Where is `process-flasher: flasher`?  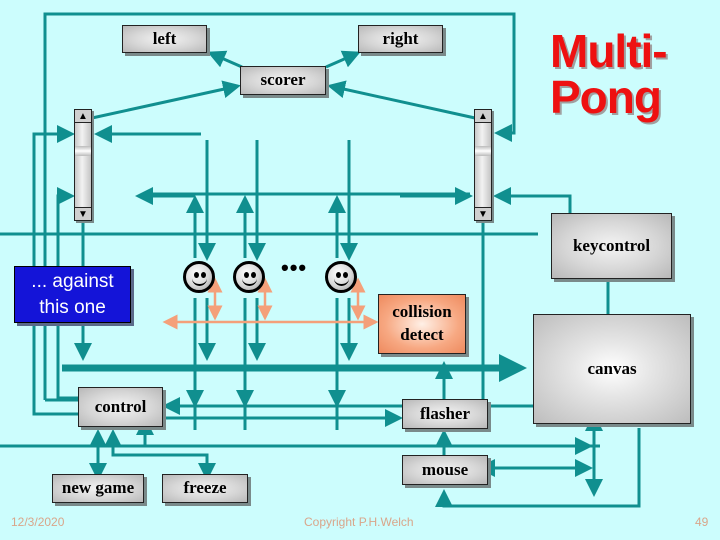 process-flasher: flasher is located at coordinates (445, 414).